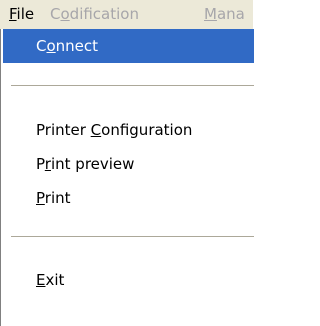 This screenshot has height=326, width=320. Describe the element at coordinates (114, 130) in the screenshot. I see `menu-item-printer-configuration-label: Printer Configuration` at that location.